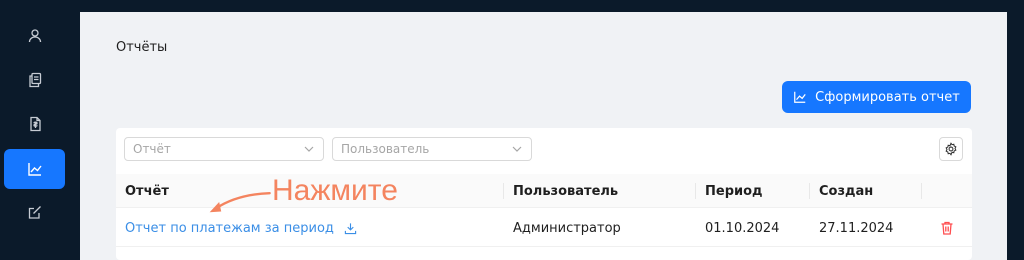 The height and width of the screenshot is (260, 1024). What do you see at coordinates (385, 149) in the screenshot?
I see `user-filter-placeholder: Пользователь` at bounding box center [385, 149].